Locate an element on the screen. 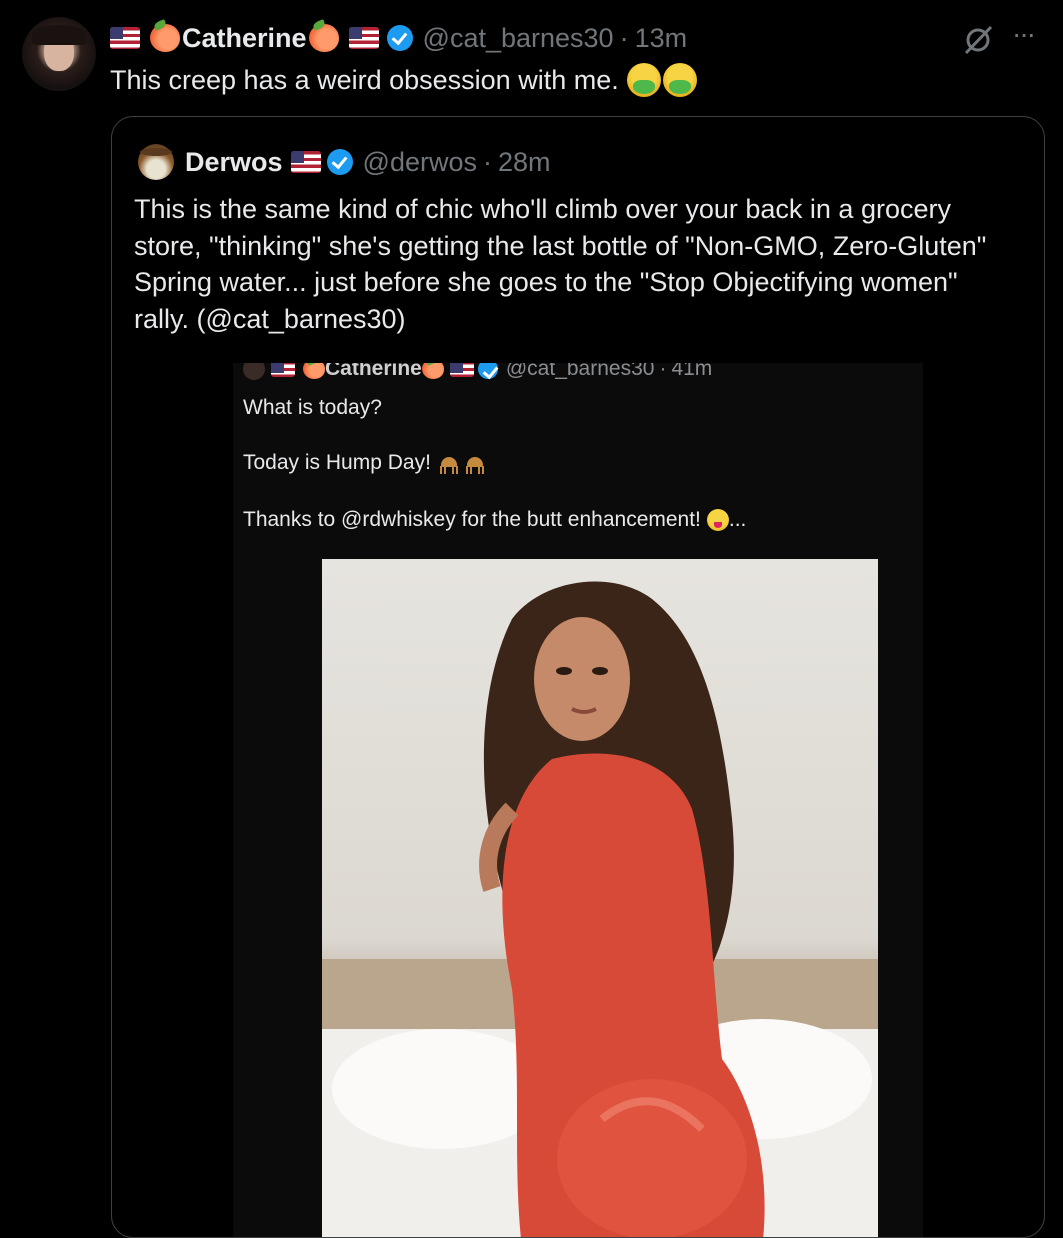 The height and width of the screenshot is (1238, 1063). embedded-handle: @cat_barnes30 is located at coordinates (580, 371).